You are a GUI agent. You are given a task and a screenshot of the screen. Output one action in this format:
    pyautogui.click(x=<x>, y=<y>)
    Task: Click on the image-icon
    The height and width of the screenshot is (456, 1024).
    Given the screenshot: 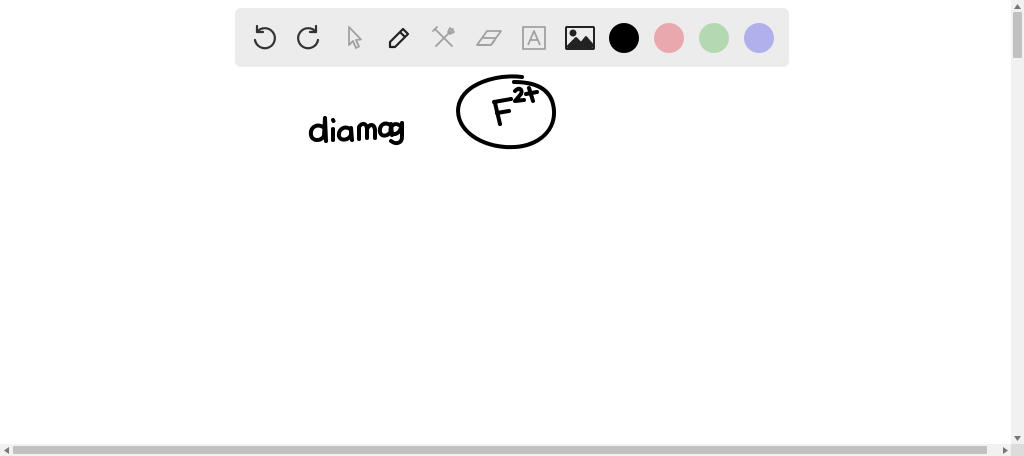 What is the action you would take?
    pyautogui.click(x=580, y=38)
    